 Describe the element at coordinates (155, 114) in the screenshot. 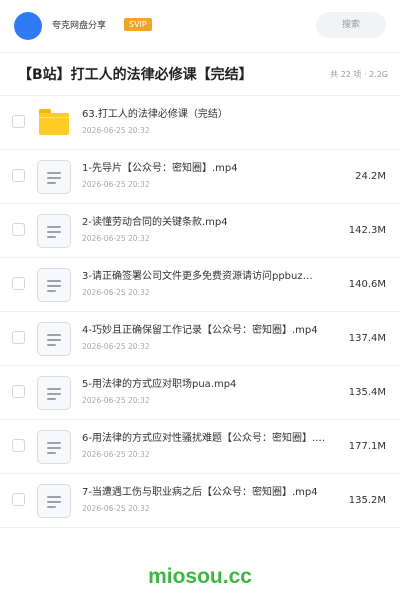

I see `file-name: 63.打工人的法律必修课（完结）` at that location.